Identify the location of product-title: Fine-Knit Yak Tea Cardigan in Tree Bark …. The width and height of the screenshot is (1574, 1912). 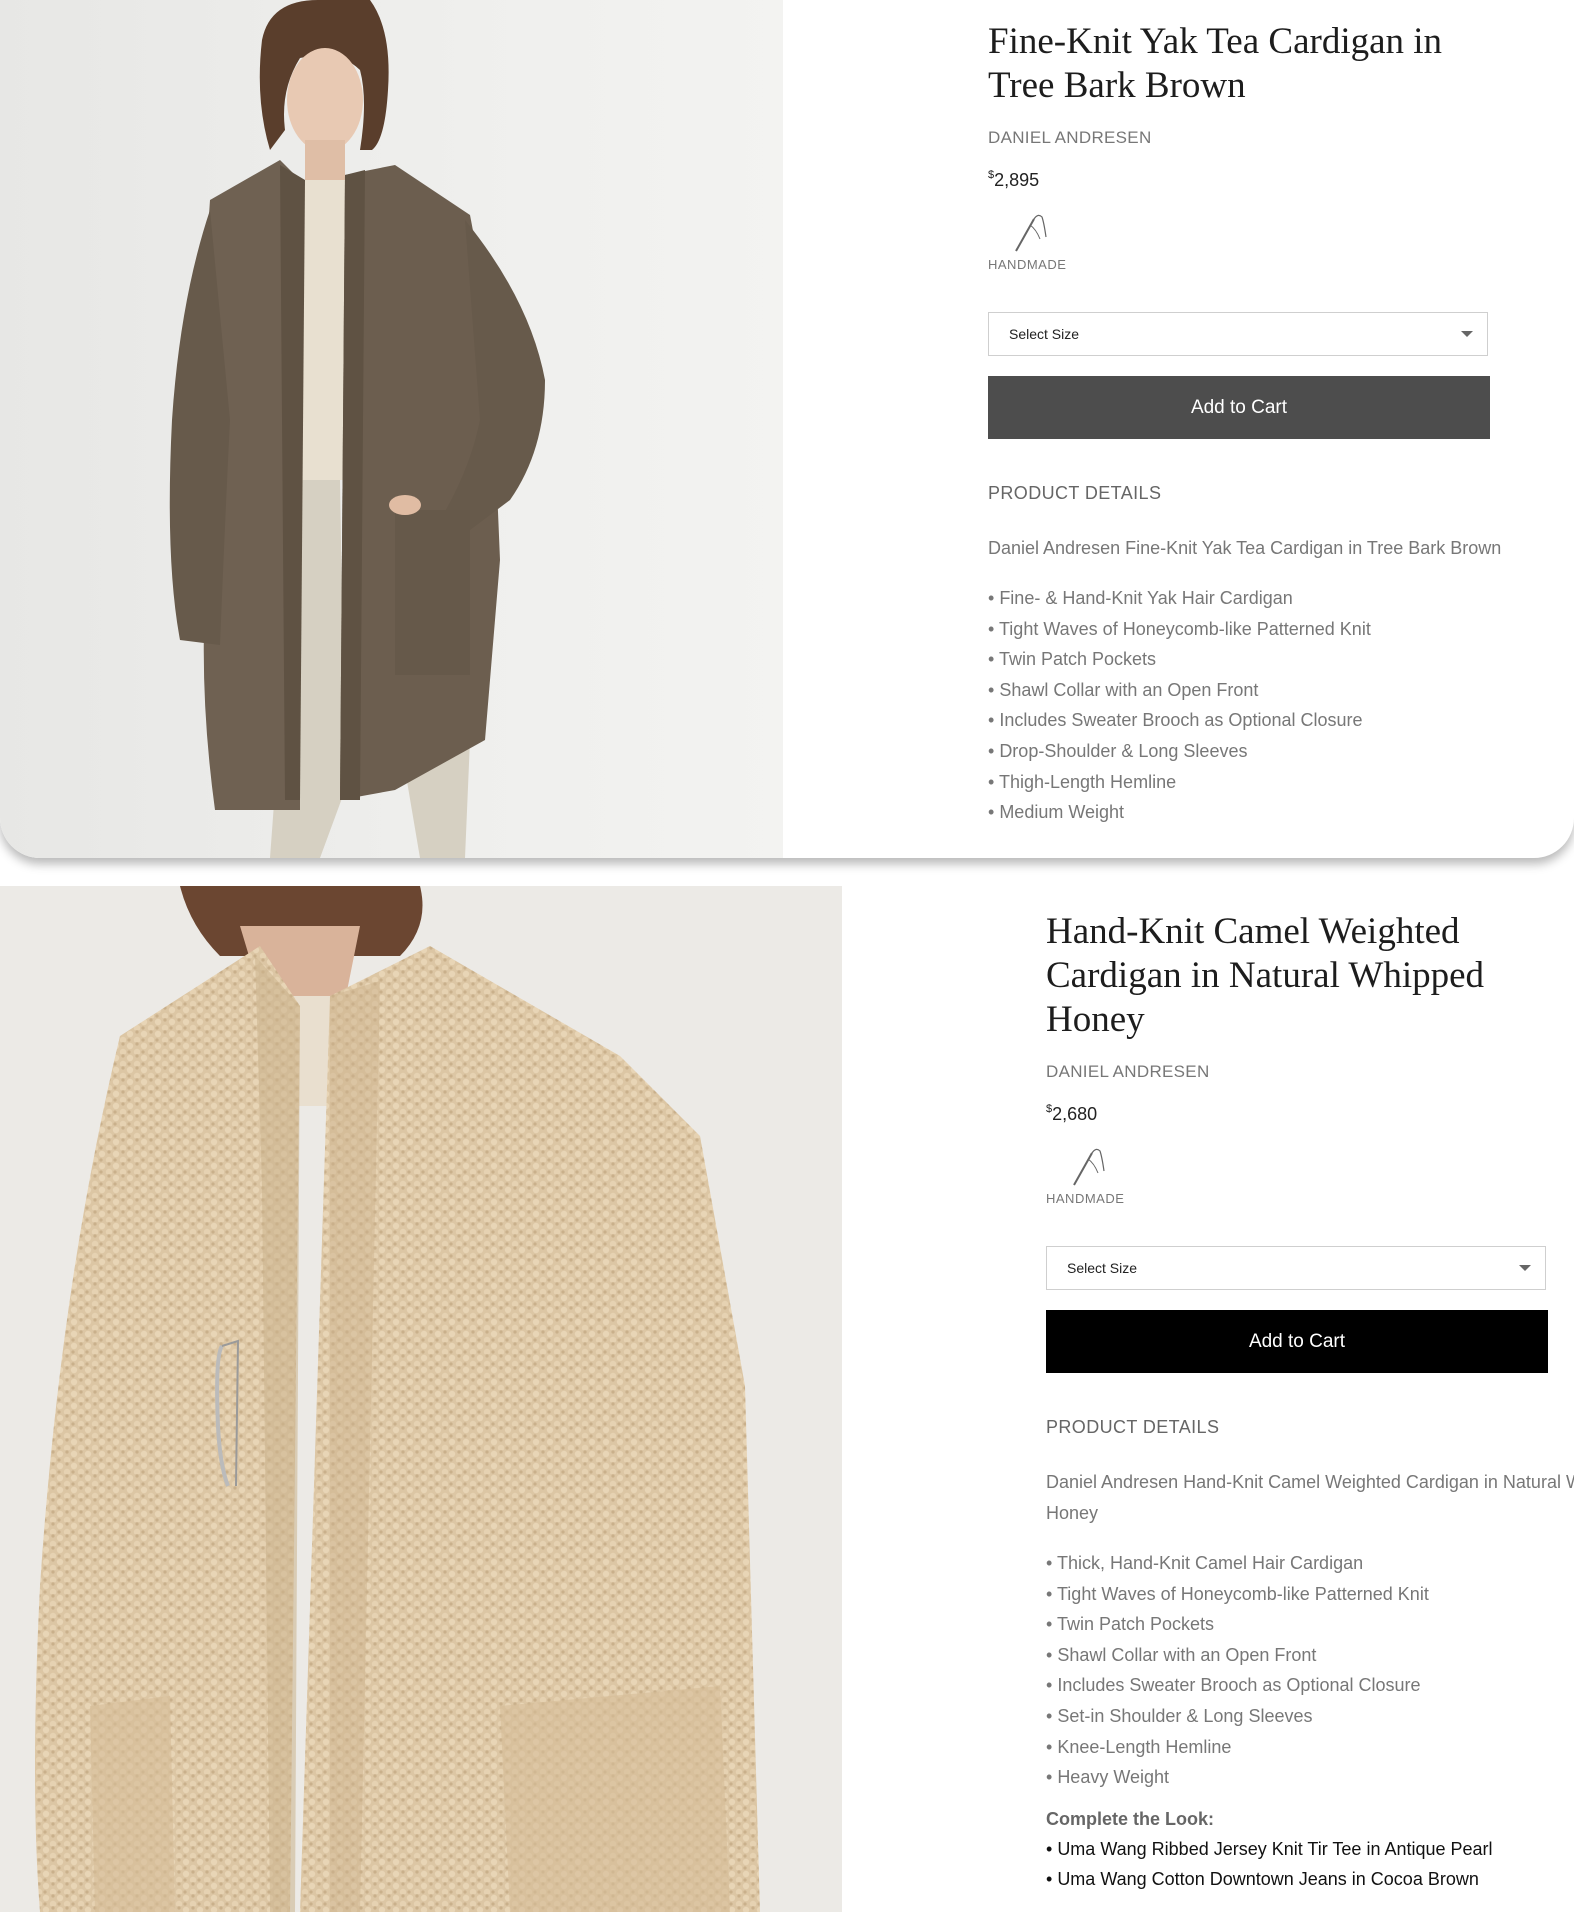
(1215, 63).